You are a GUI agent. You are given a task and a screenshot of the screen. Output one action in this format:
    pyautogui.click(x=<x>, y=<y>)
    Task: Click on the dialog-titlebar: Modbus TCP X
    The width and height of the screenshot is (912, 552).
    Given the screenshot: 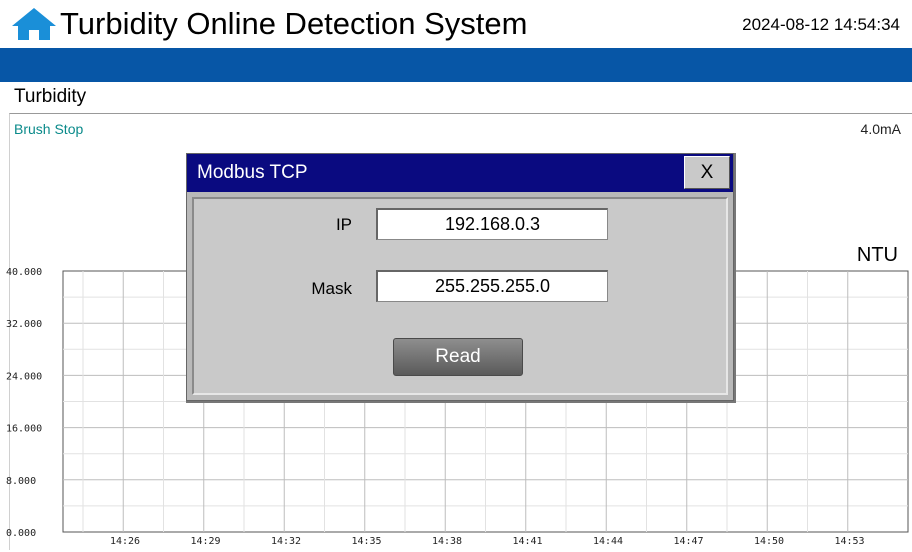 What is the action you would take?
    pyautogui.click(x=460, y=173)
    